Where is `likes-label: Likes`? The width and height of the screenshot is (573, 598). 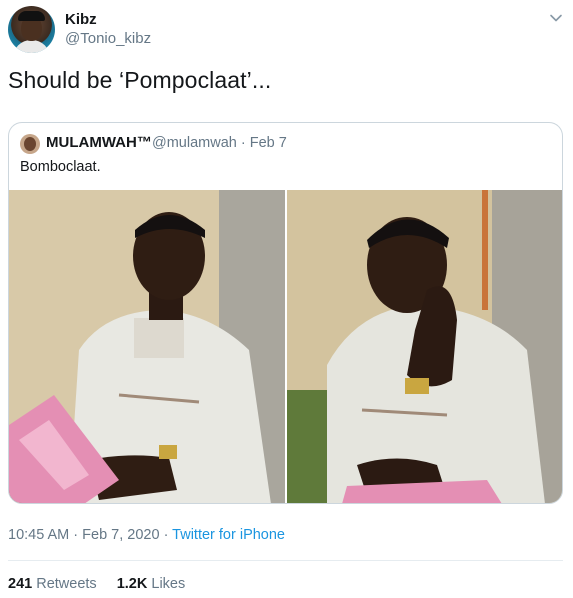
likes-label: Likes is located at coordinates (166, 584).